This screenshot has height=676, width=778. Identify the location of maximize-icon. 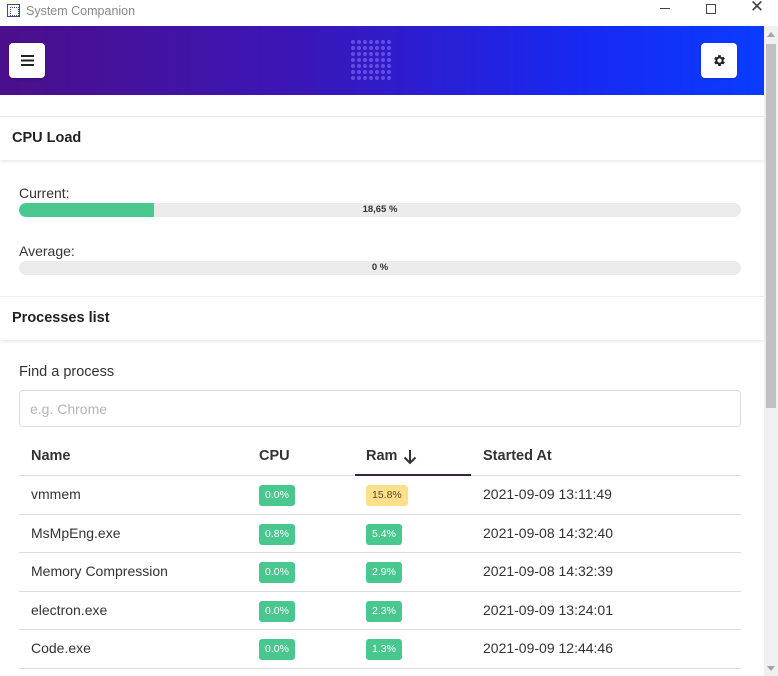
(711, 9).